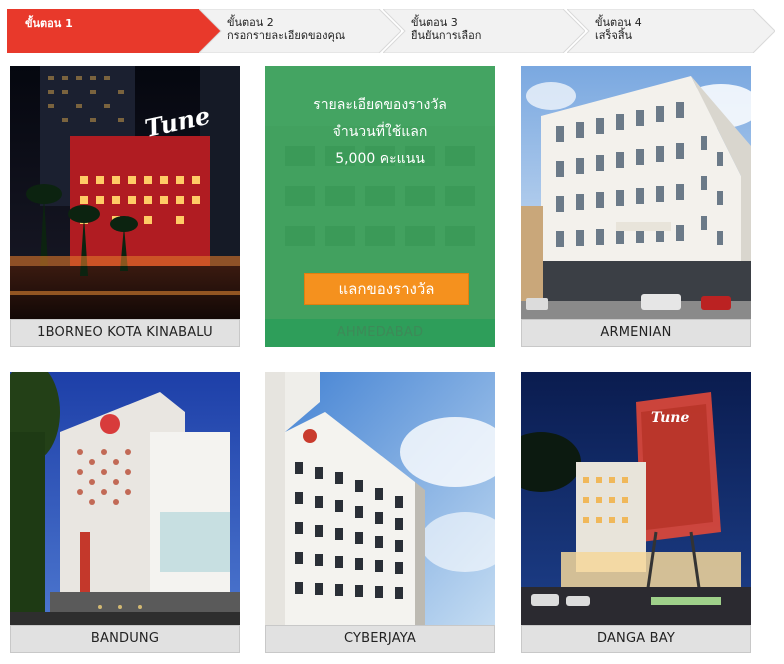 This screenshot has width=784, height=664. I want to click on hotel-name-bandung: BANDUNG, so click(125, 639).